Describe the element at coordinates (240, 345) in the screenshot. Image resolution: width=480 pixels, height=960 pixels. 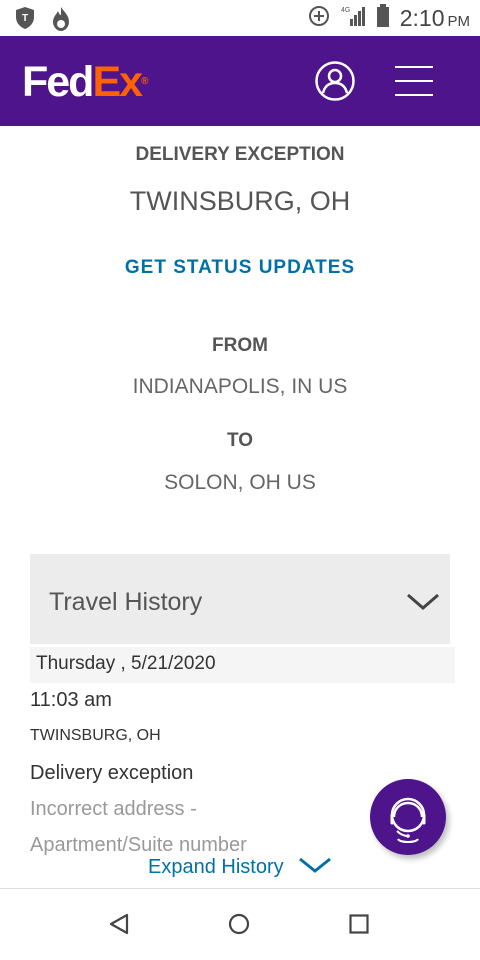
I see `from-label: FROM` at that location.